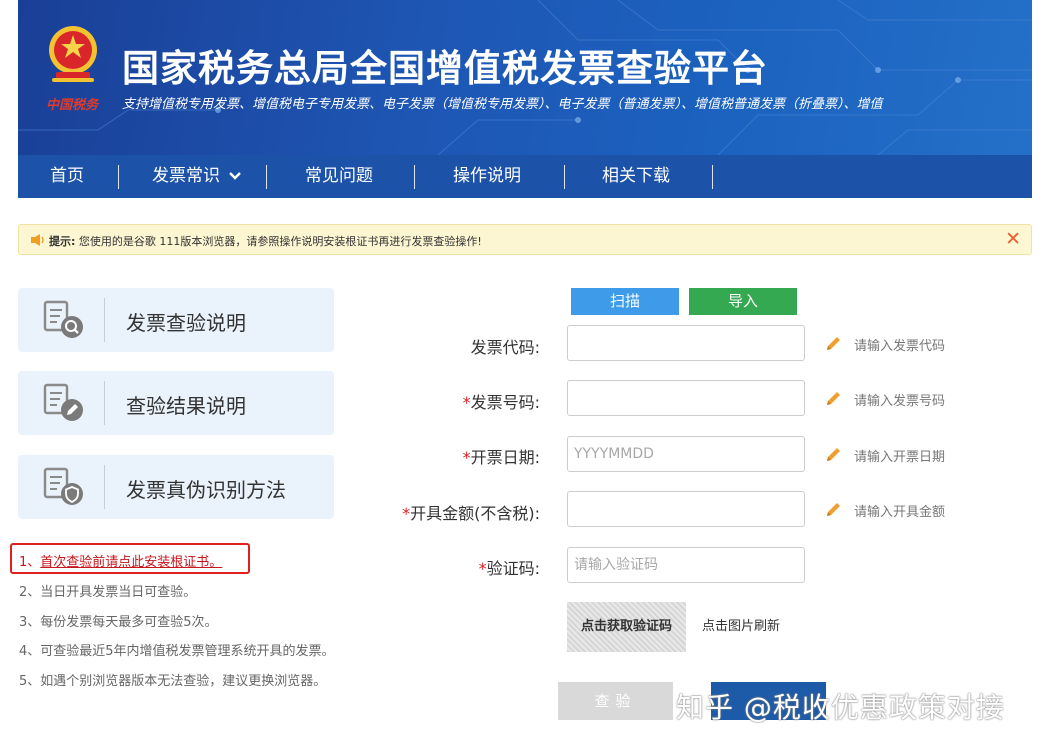 The image size is (1045, 748). I want to click on emblem-caption: 中国税务, so click(72, 105).